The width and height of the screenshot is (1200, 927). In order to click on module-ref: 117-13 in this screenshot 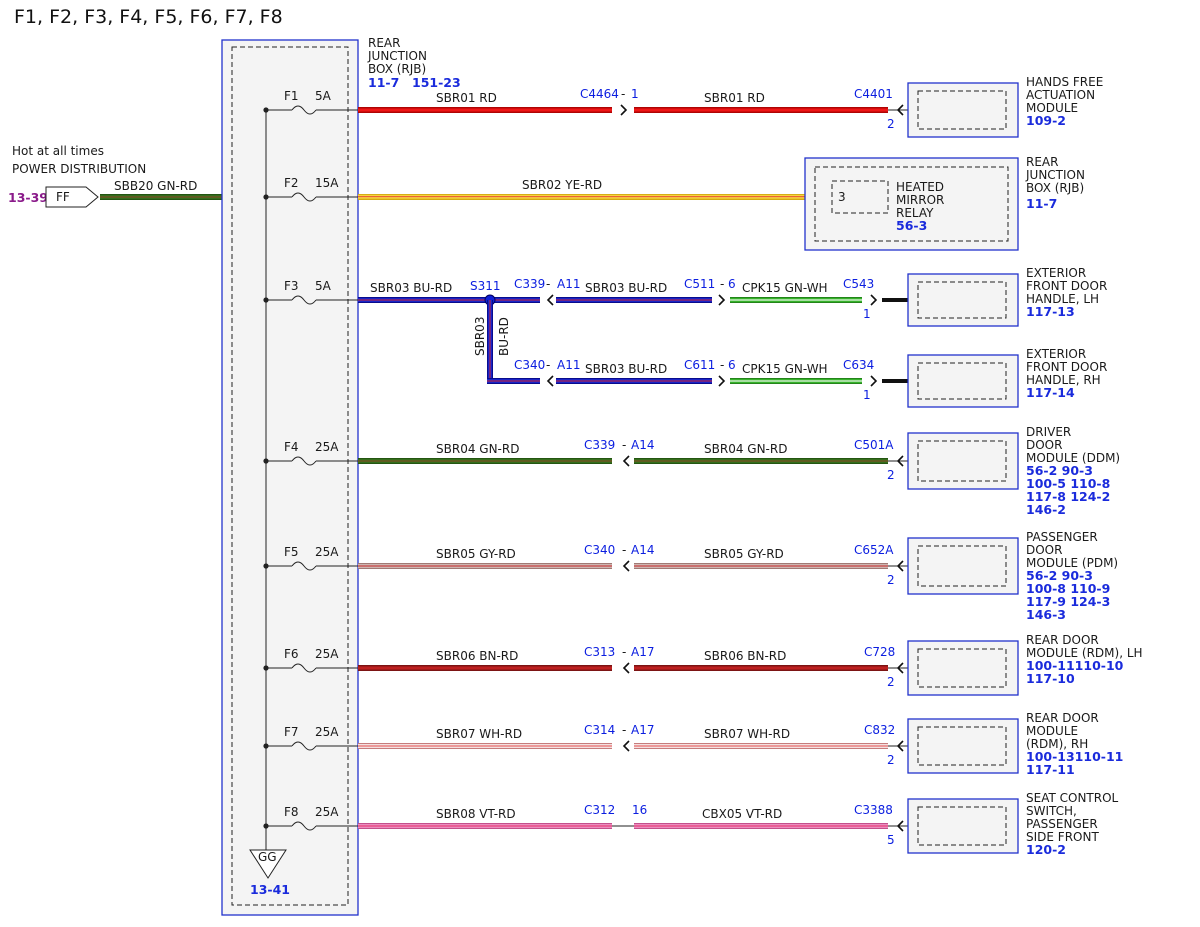, I will do `click(1050, 311)`.